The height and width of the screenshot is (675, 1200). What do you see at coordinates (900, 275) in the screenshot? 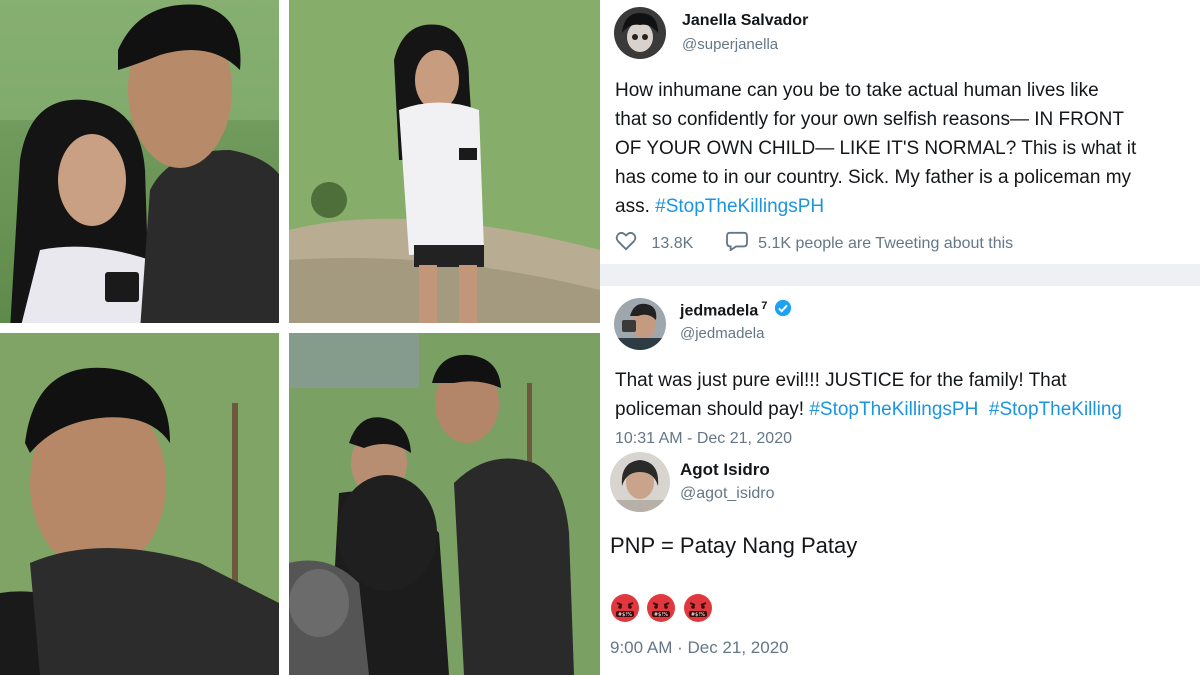
I see `tweet-separator` at bounding box center [900, 275].